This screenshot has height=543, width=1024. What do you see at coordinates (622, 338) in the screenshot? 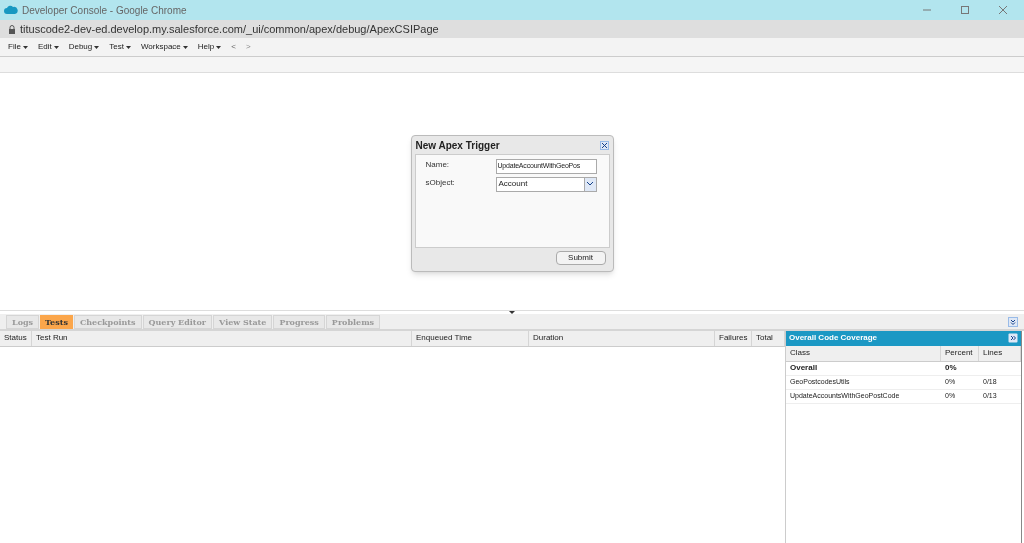
I see `column-header: Duration` at bounding box center [622, 338].